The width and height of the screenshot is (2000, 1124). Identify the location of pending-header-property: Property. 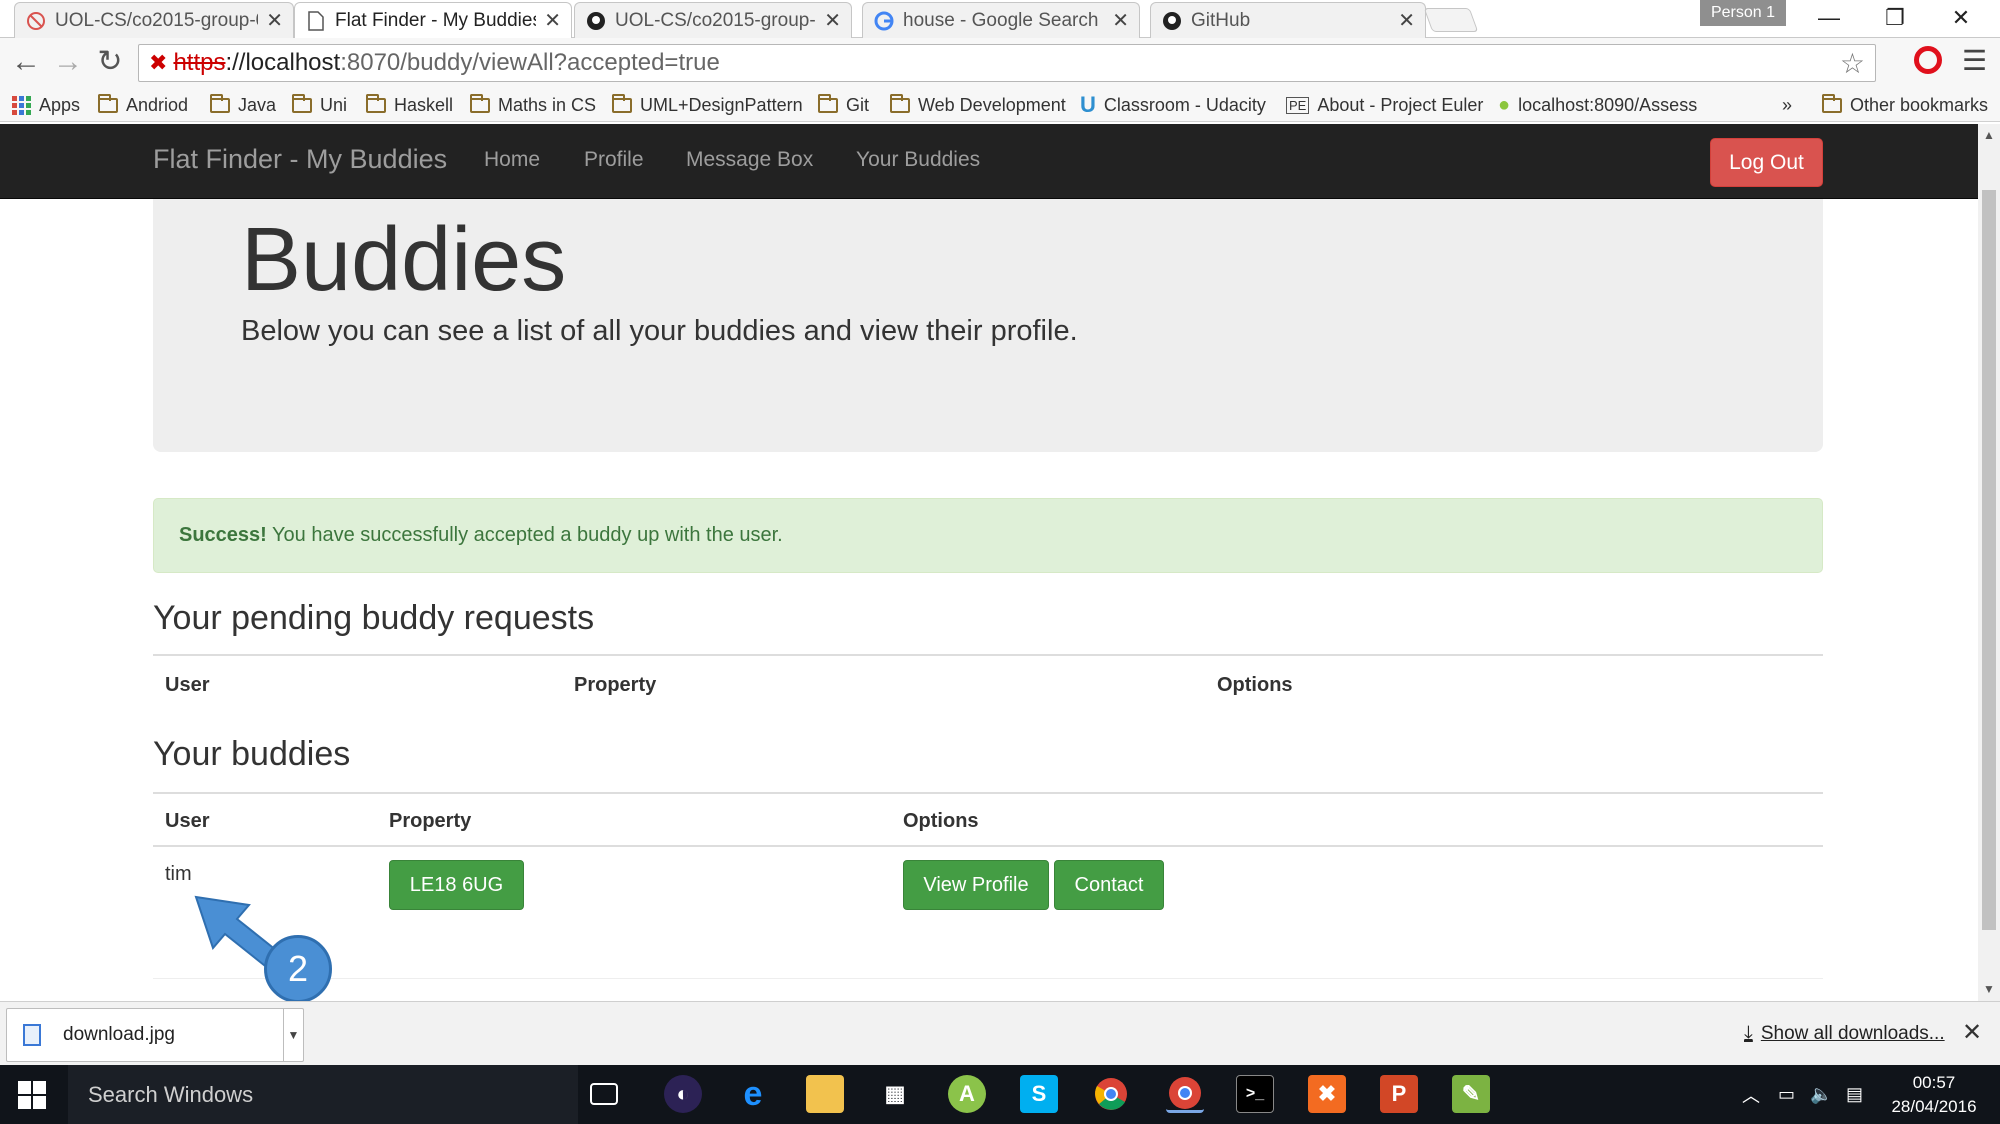
(615, 685).